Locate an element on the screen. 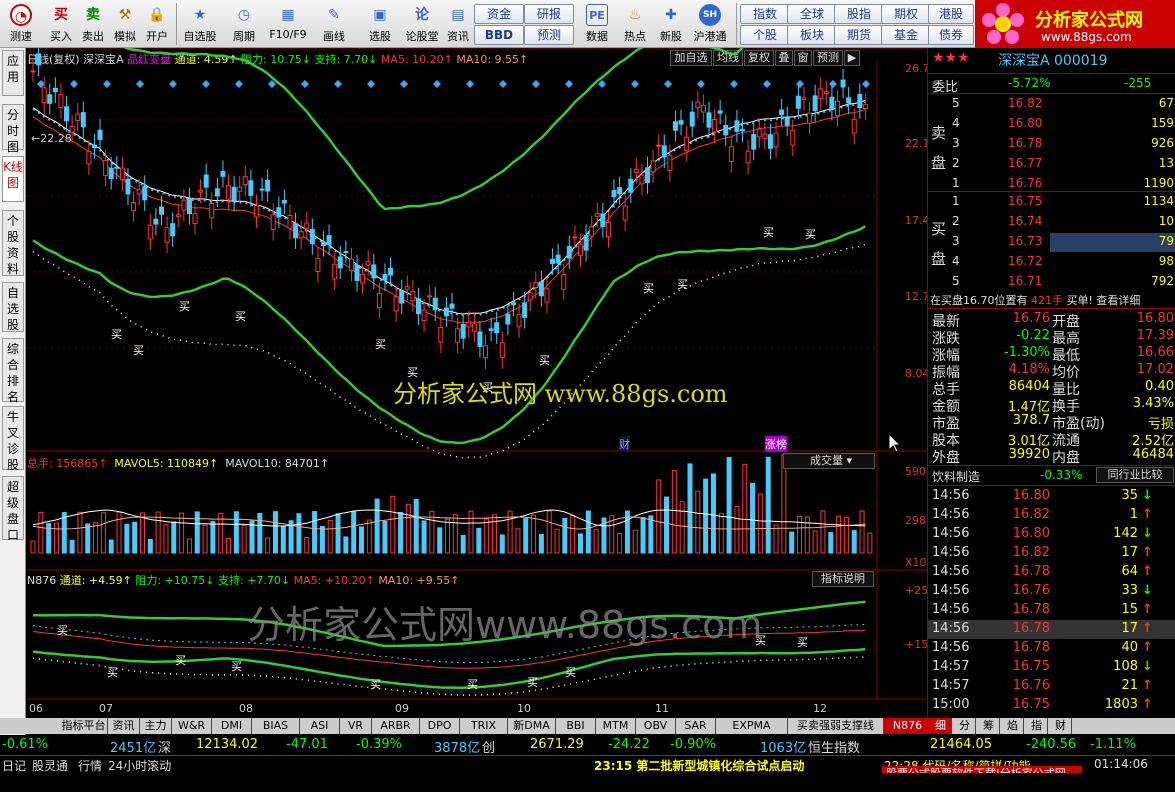  hk-stocks-button: 港股 is located at coordinates (951, 14).